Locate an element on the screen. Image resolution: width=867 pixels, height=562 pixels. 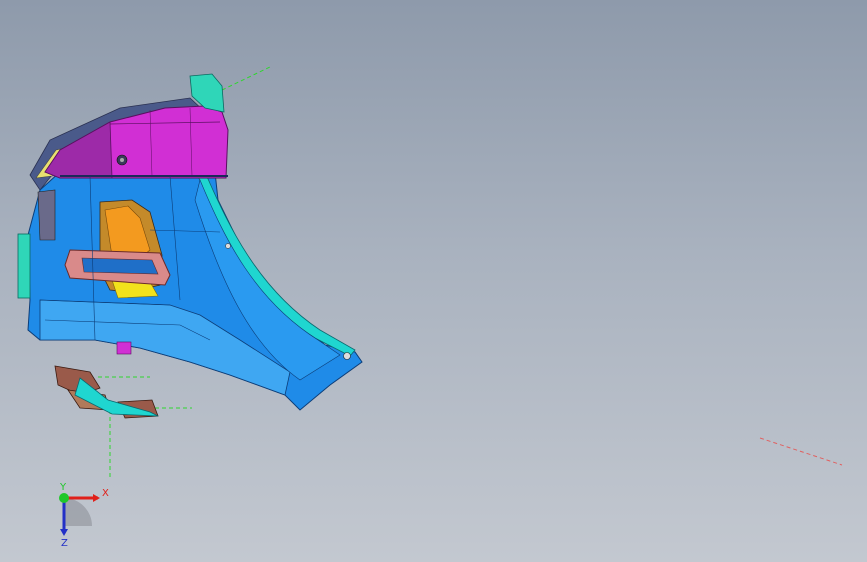
y-axis-label: Y is located at coordinates (63, 487).